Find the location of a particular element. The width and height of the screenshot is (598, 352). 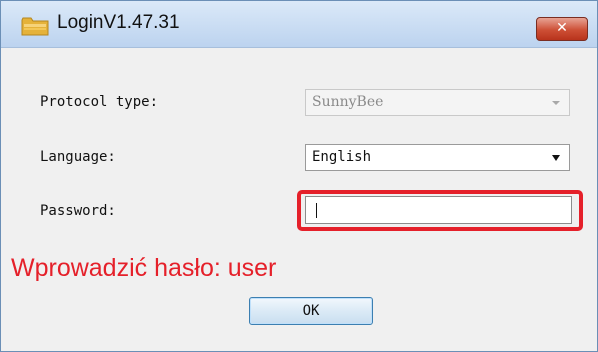

protocol-type-label: Protocol type: is located at coordinates (99, 102).